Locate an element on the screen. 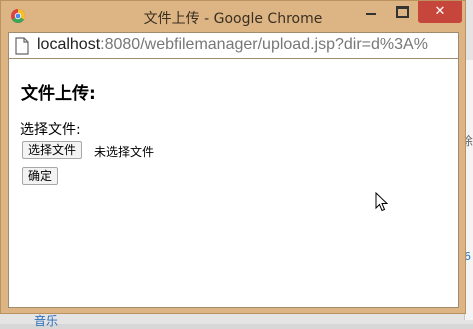 Image resolution: width=473 pixels, height=329 pixels. file-field-label: 选择文件: is located at coordinates (50, 130).